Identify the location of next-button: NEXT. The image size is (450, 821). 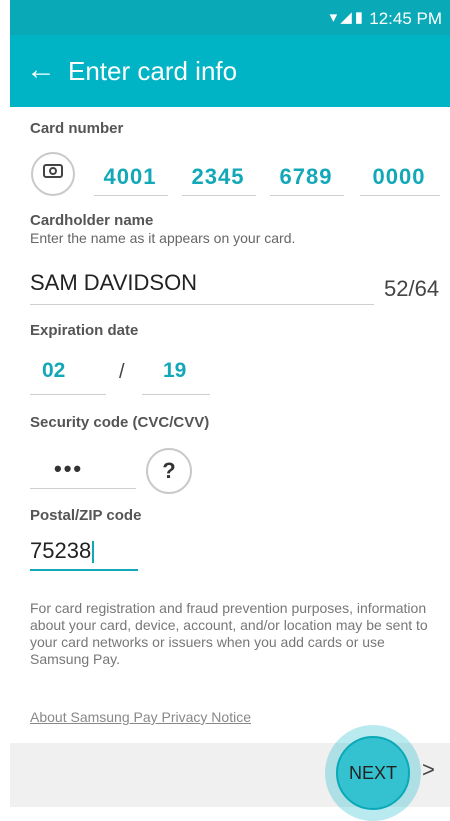
(373, 773).